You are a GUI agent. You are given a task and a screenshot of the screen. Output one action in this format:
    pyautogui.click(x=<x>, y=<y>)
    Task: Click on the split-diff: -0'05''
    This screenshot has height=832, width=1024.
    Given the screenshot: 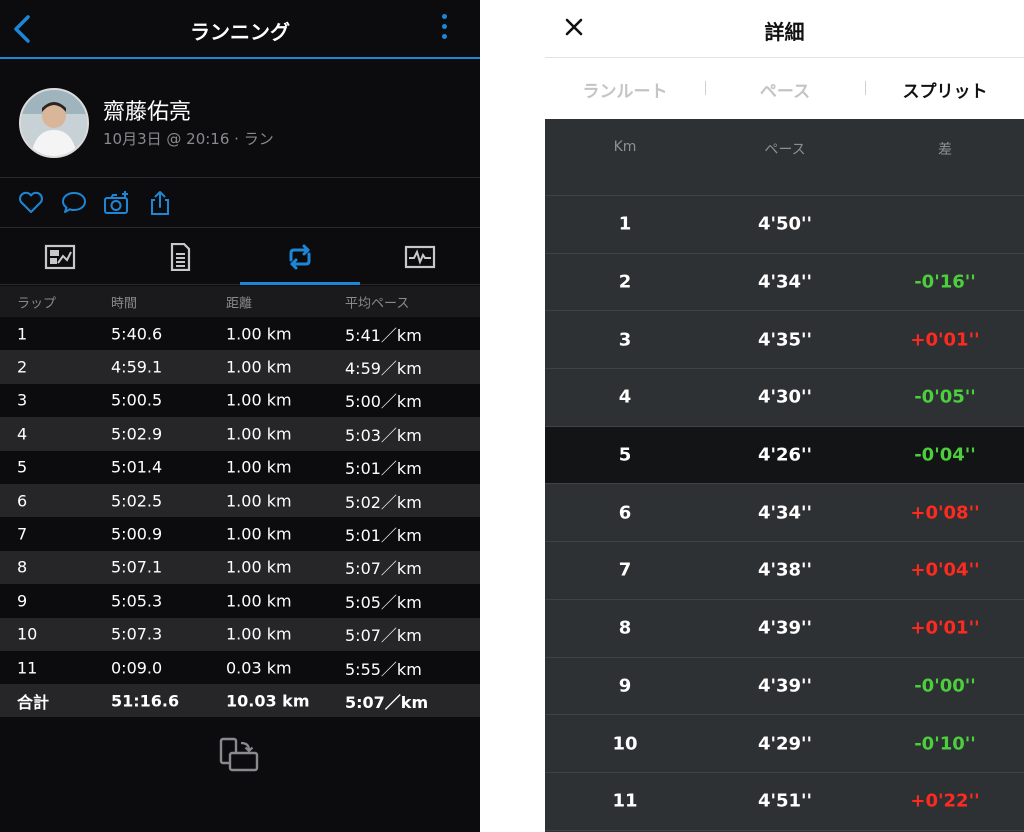 What is the action you would take?
    pyautogui.click(x=945, y=397)
    